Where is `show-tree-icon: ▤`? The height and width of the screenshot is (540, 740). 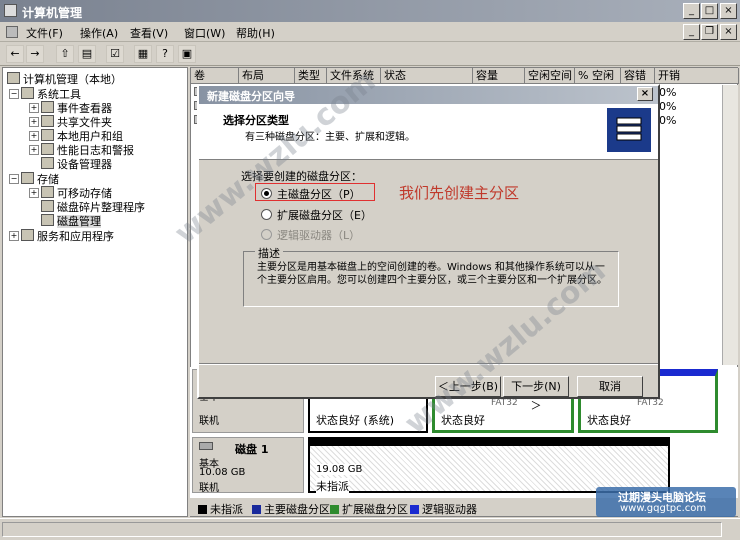
show-tree-icon: ▤ is located at coordinates (87, 54).